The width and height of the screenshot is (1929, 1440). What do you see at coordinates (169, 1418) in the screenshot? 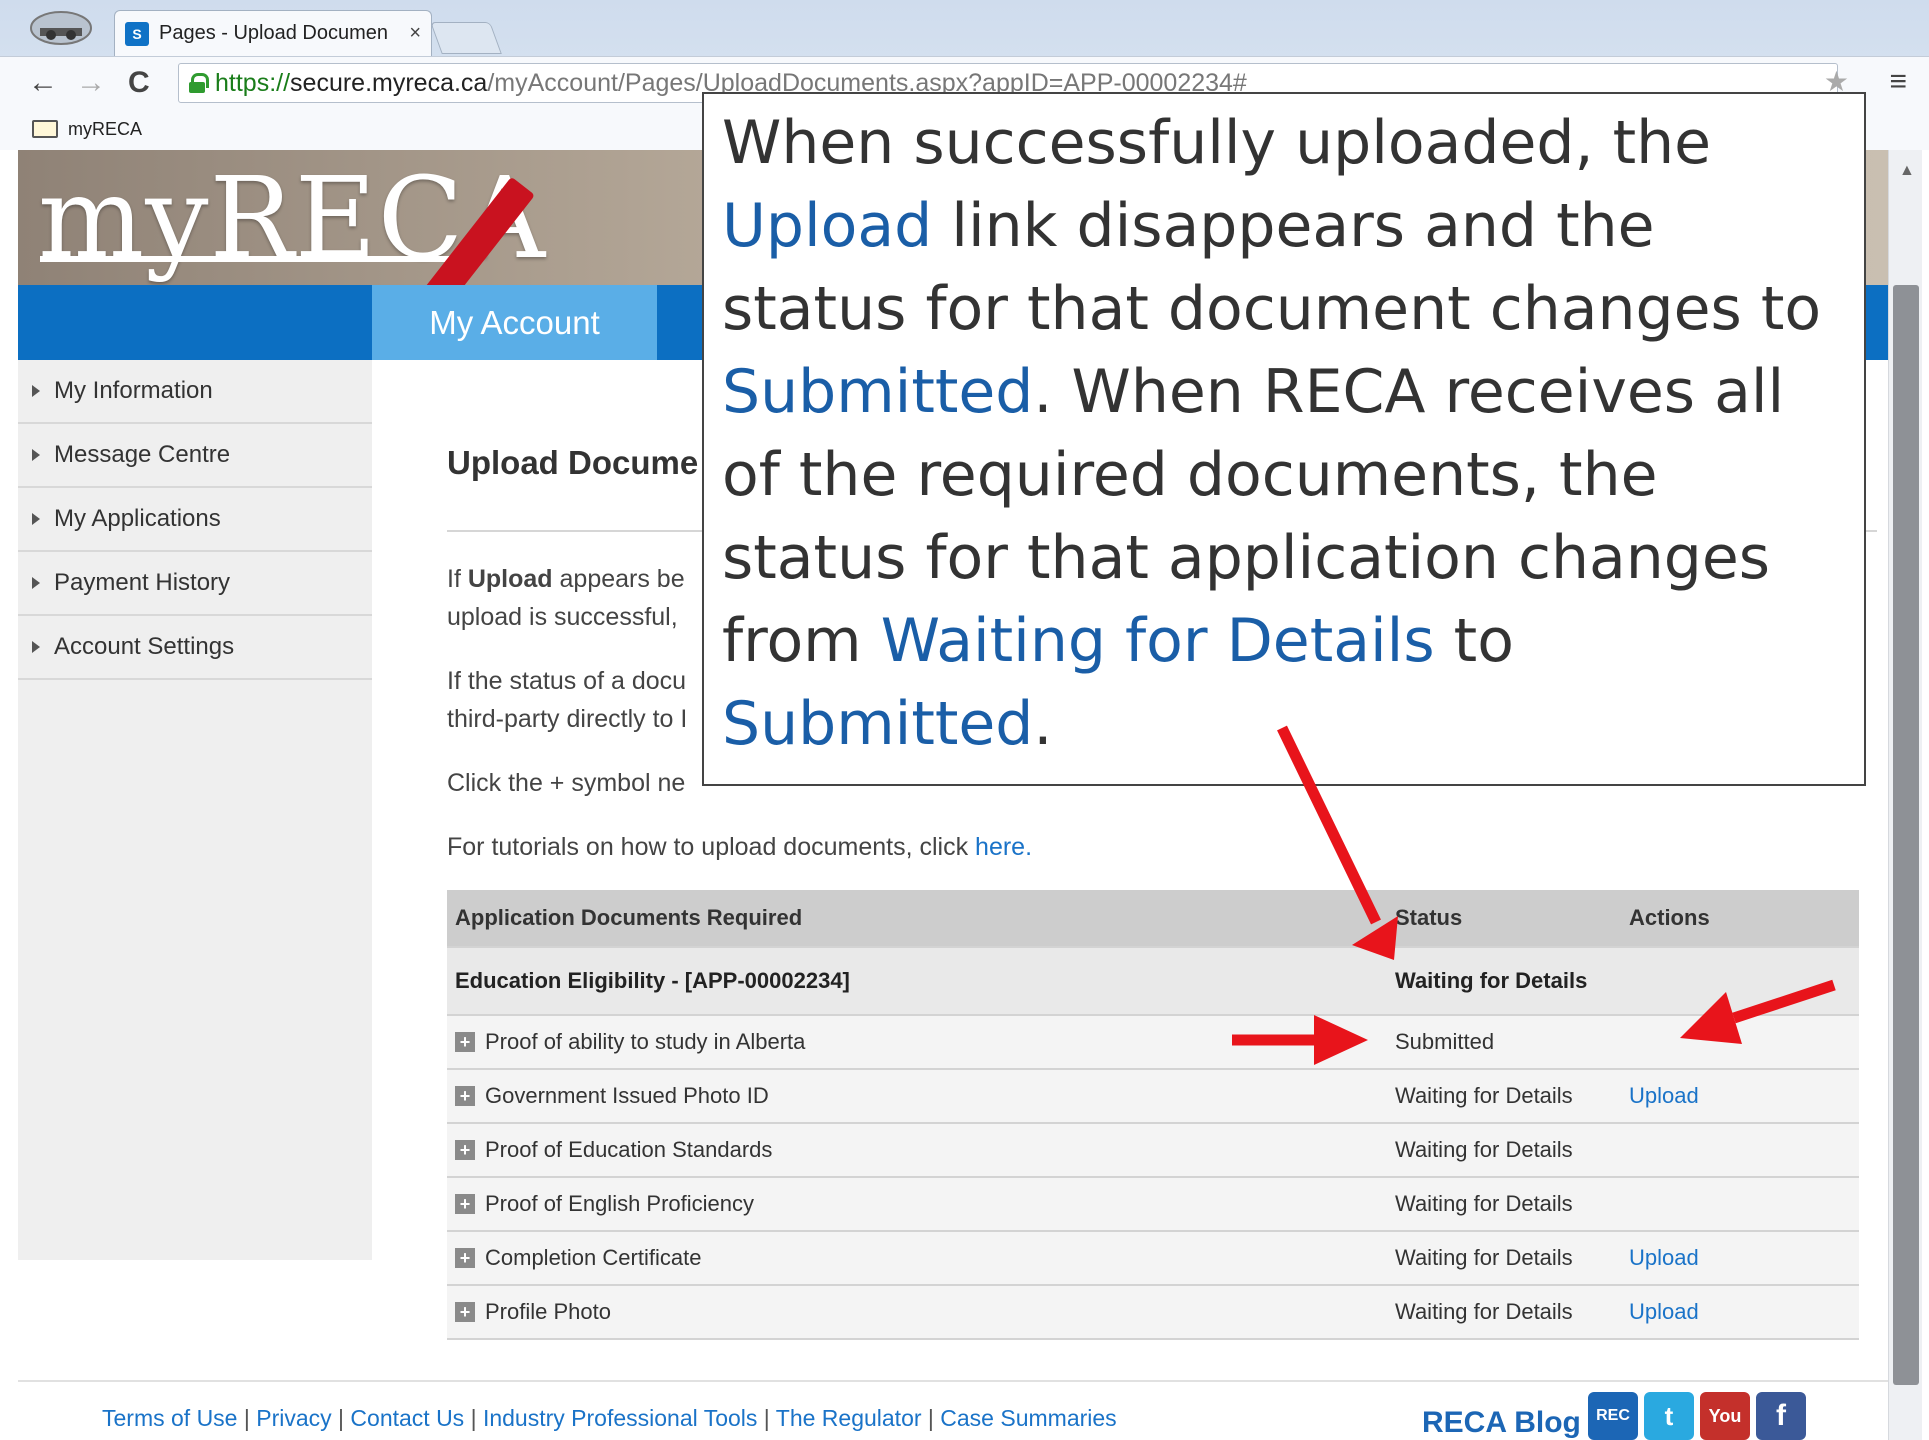
I see `footer-link-terms: Terms of Use` at bounding box center [169, 1418].